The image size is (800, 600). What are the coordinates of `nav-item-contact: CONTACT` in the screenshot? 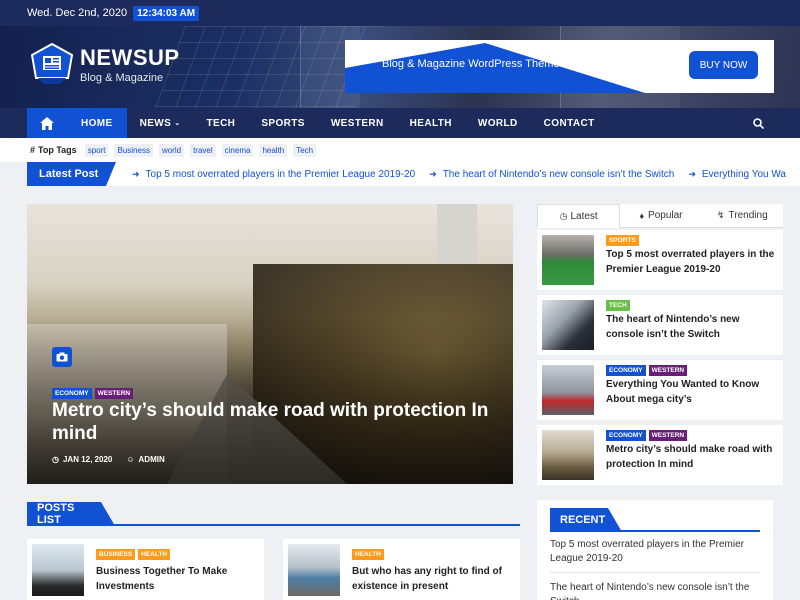 It's located at (569, 123).